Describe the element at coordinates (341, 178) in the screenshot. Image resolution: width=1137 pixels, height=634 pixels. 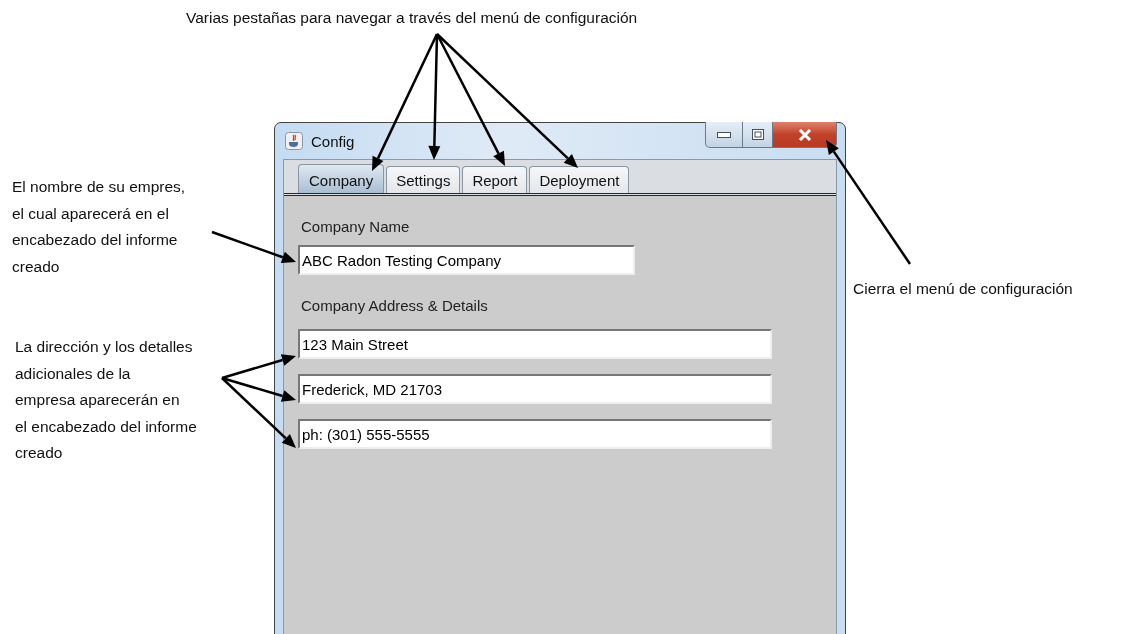
I see `tab: Company` at that location.